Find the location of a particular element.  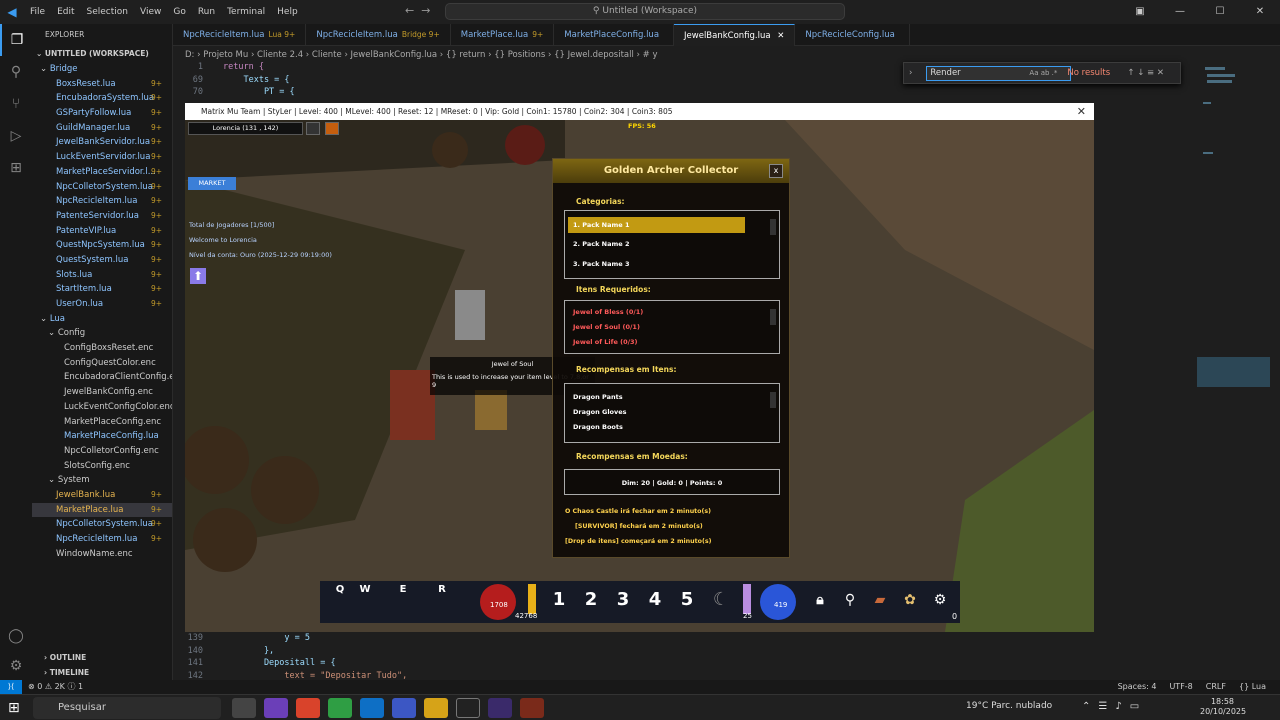

tab-close-icon: ✕ is located at coordinates (779, 36).